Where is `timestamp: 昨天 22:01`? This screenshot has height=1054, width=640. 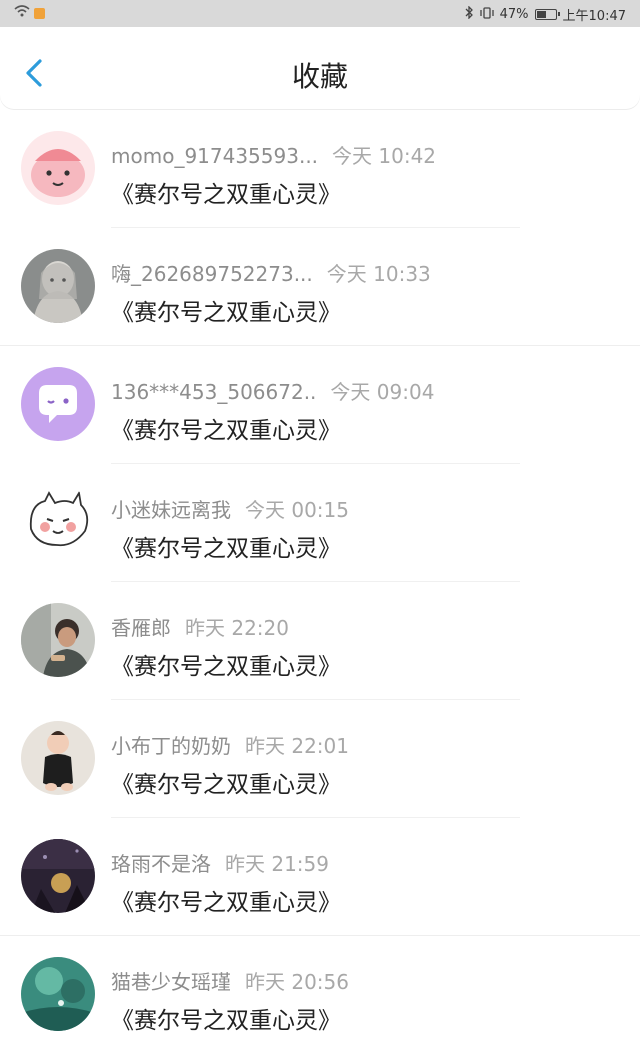 timestamp: 昨天 22:01 is located at coordinates (297, 746).